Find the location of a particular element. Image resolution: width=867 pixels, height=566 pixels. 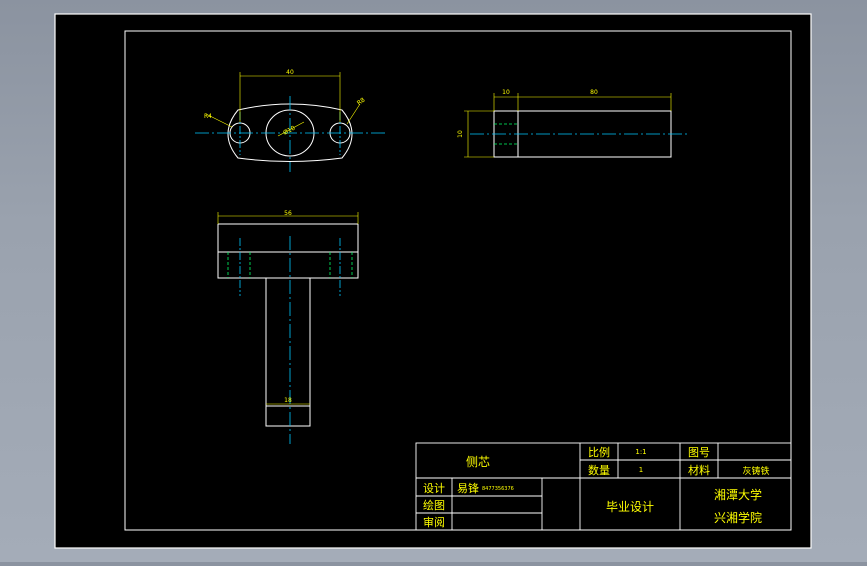

scale-value: 1:1 is located at coordinates (640, 452).